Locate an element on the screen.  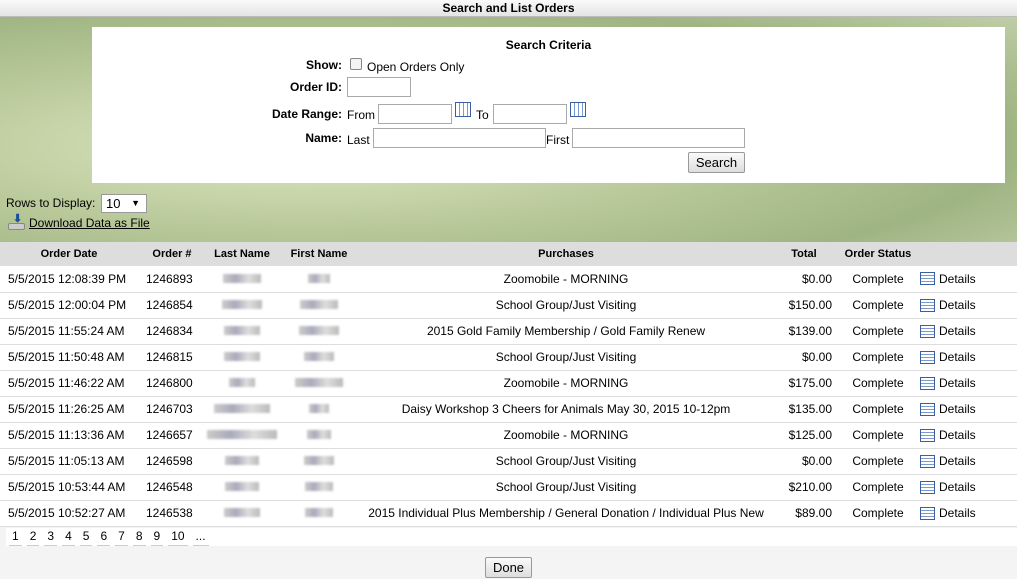
total: $175.00 is located at coordinates (804, 383).